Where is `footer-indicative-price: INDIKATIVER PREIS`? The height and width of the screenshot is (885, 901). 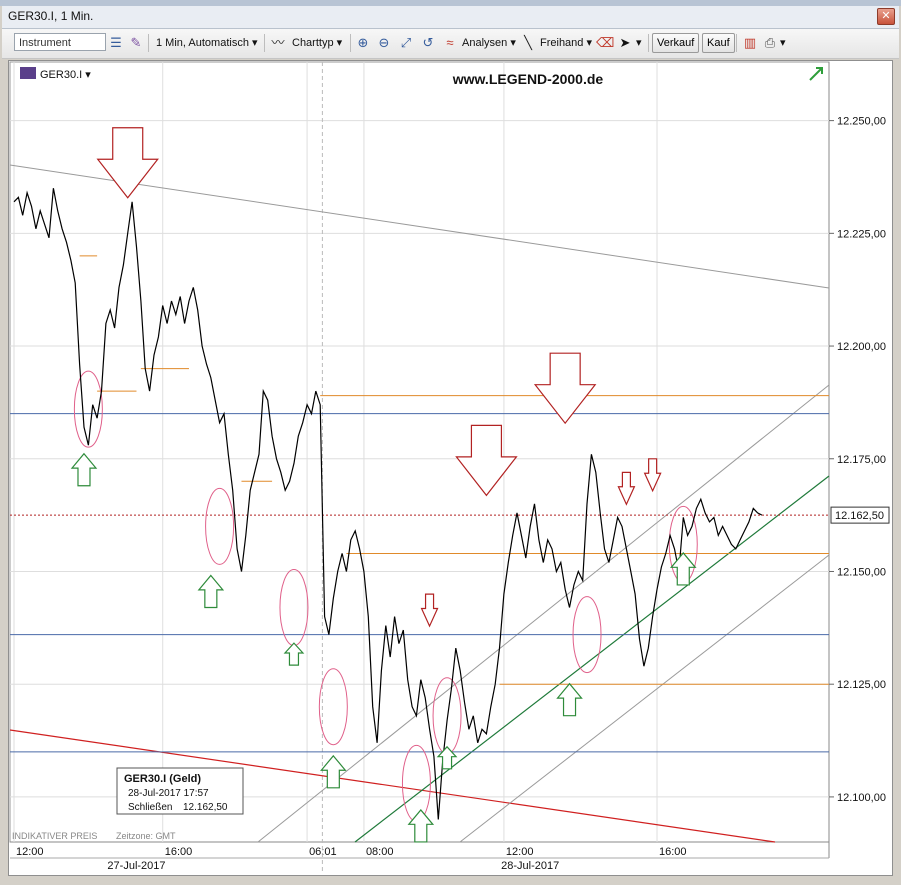
footer-indicative-price: INDIKATIVER PREIS is located at coordinates (54, 836).